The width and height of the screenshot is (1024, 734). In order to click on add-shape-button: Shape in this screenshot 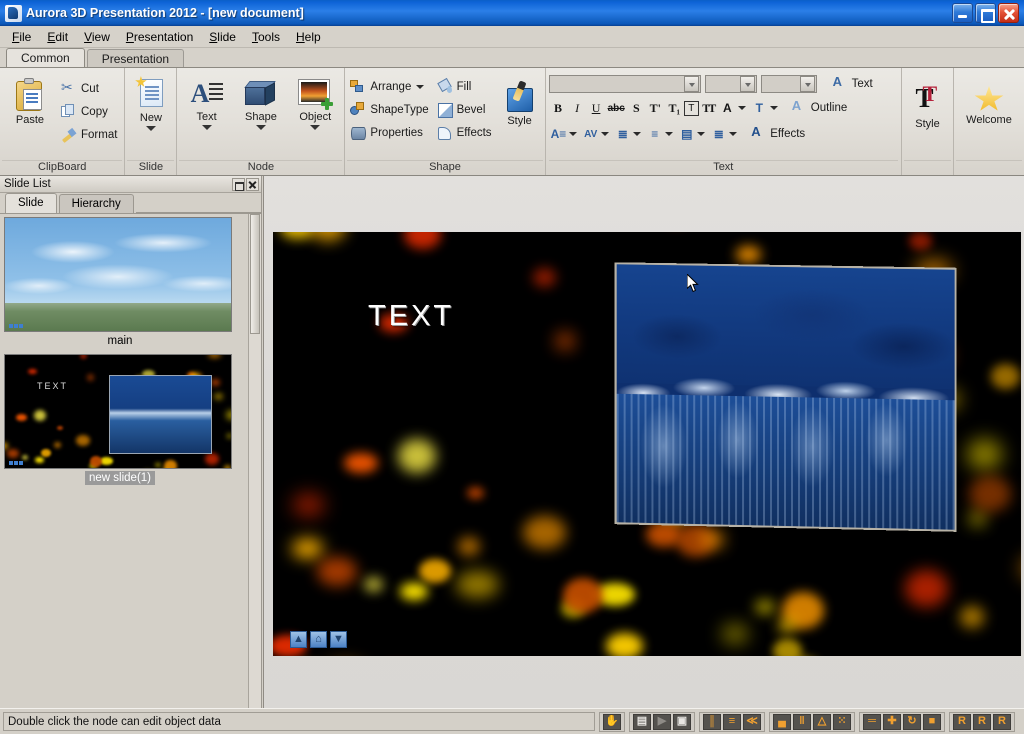, I will do `click(261, 101)`.